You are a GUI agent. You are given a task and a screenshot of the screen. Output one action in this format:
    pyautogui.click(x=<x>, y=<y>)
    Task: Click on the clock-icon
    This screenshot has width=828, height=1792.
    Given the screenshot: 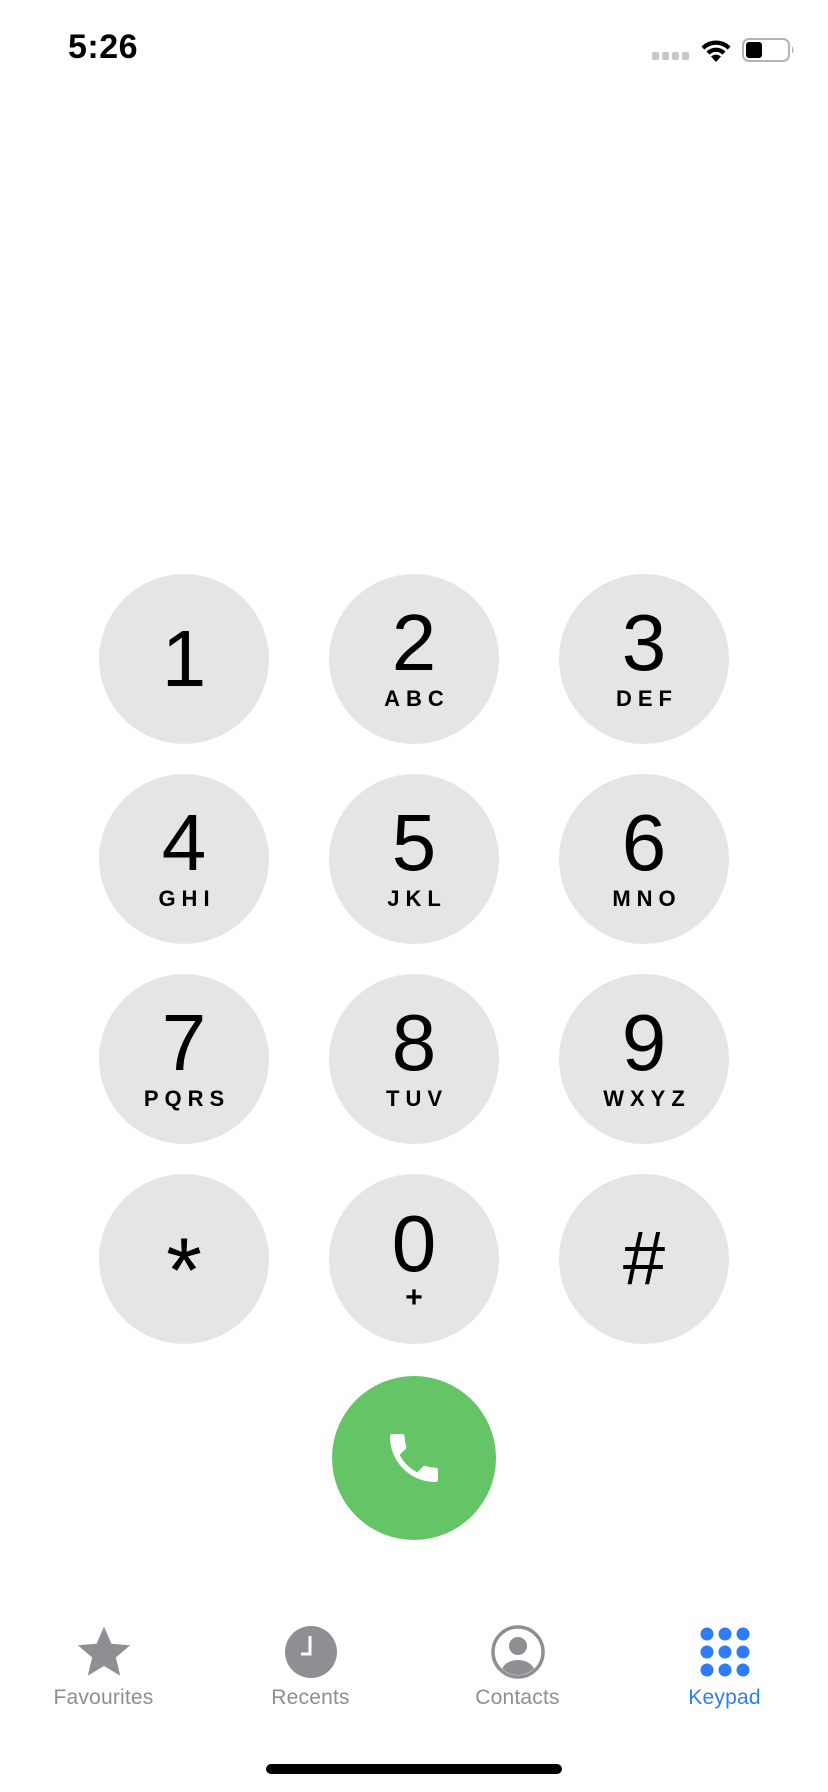 What is the action you would take?
    pyautogui.click(x=311, y=1652)
    